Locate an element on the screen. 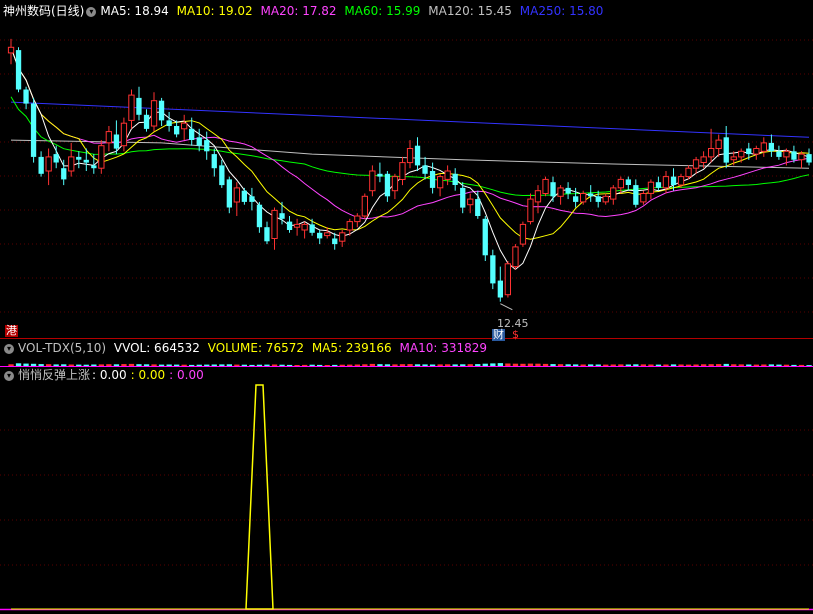 The width and height of the screenshot is (813, 614). low-price-pointer is located at coordinates (506, 307).